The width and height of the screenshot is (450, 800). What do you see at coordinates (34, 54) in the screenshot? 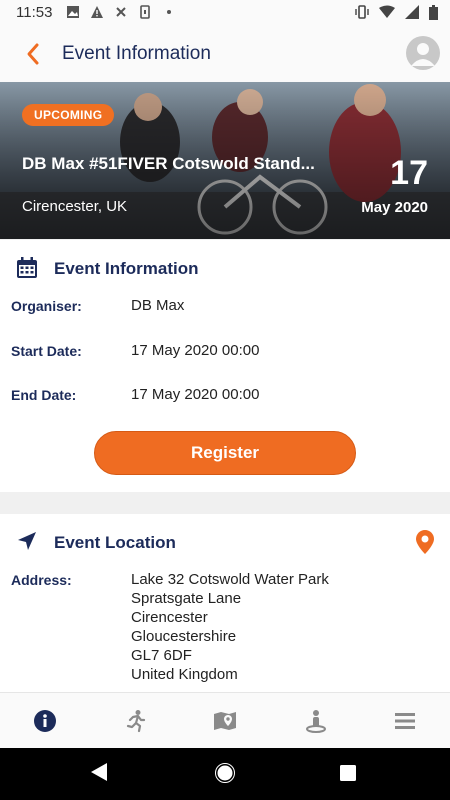
I see `back-arrow-icon` at bounding box center [34, 54].